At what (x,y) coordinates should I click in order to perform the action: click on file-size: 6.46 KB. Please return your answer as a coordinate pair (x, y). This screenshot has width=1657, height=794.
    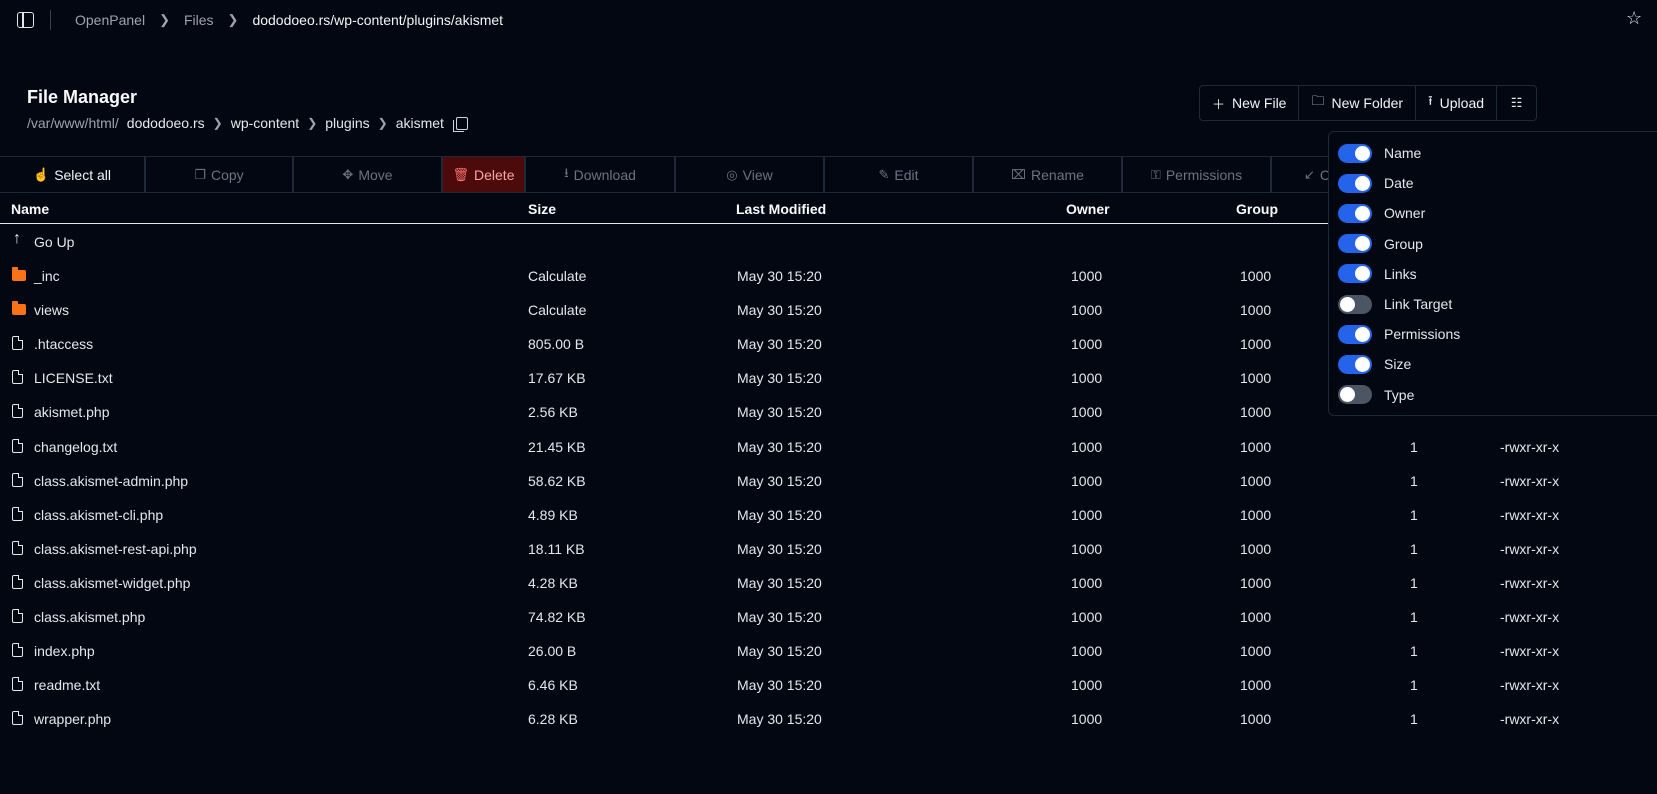
    Looking at the image, I should click on (553, 685).